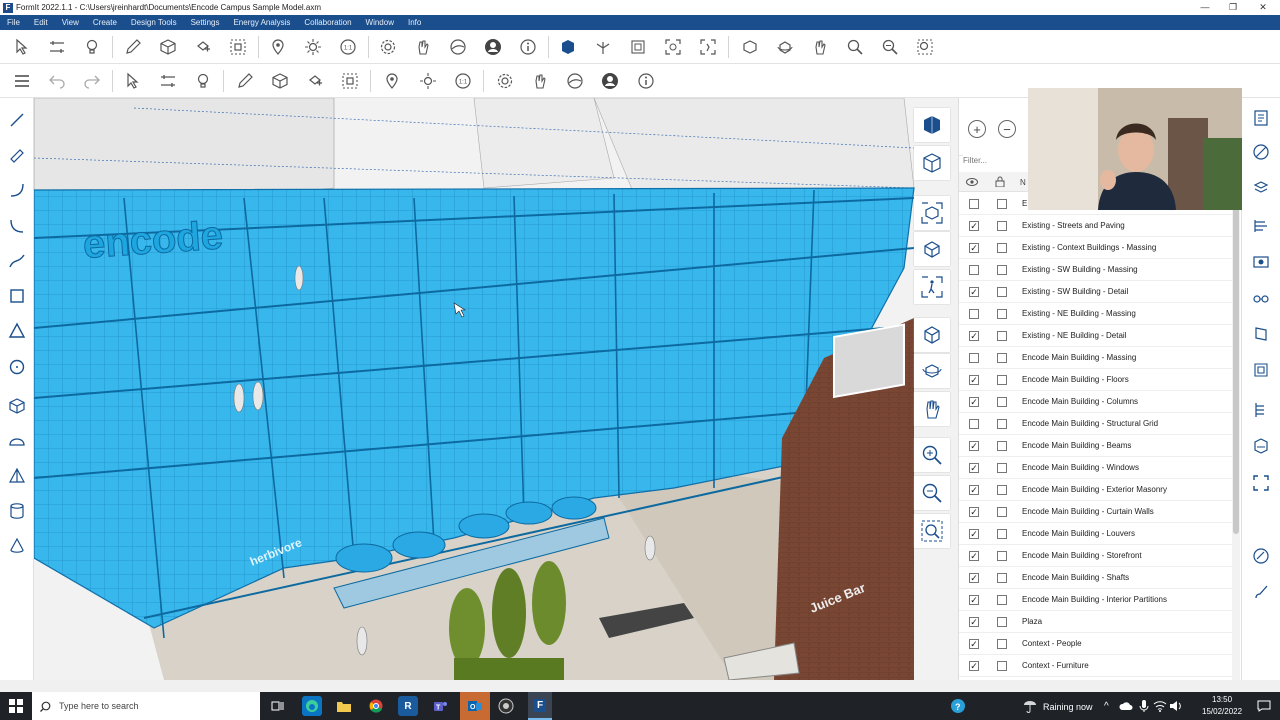  Describe the element at coordinates (1095, 512) in the screenshot. I see `layer-row: ✓ Encode Main Building - Curtain Walls` at that location.